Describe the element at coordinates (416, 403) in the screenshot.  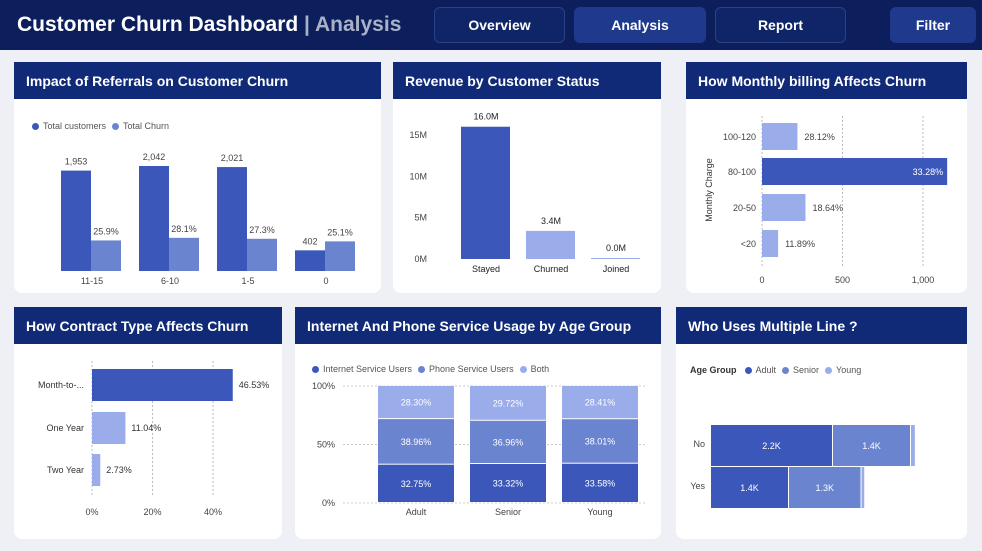
I see `data-label: 28.30%` at that location.